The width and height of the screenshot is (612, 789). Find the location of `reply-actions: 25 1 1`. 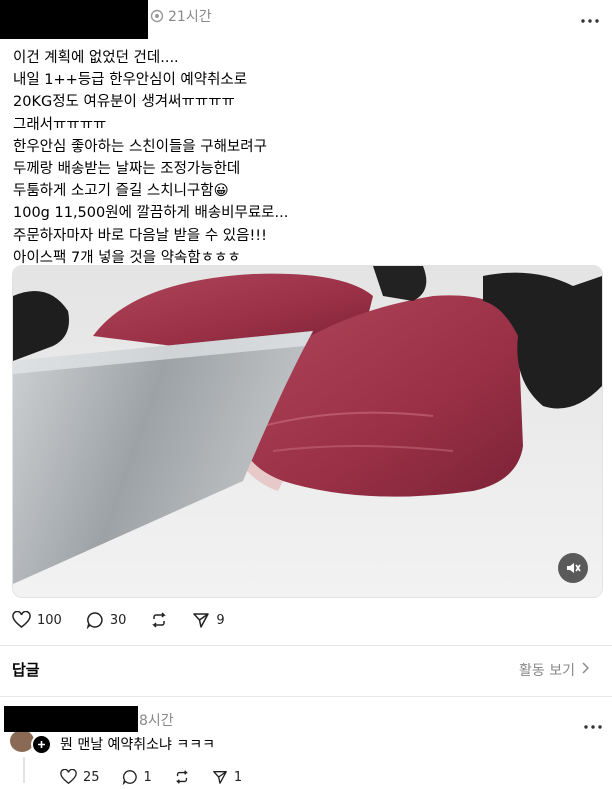

reply-actions: 25 1 1 is located at coordinates (151, 777).